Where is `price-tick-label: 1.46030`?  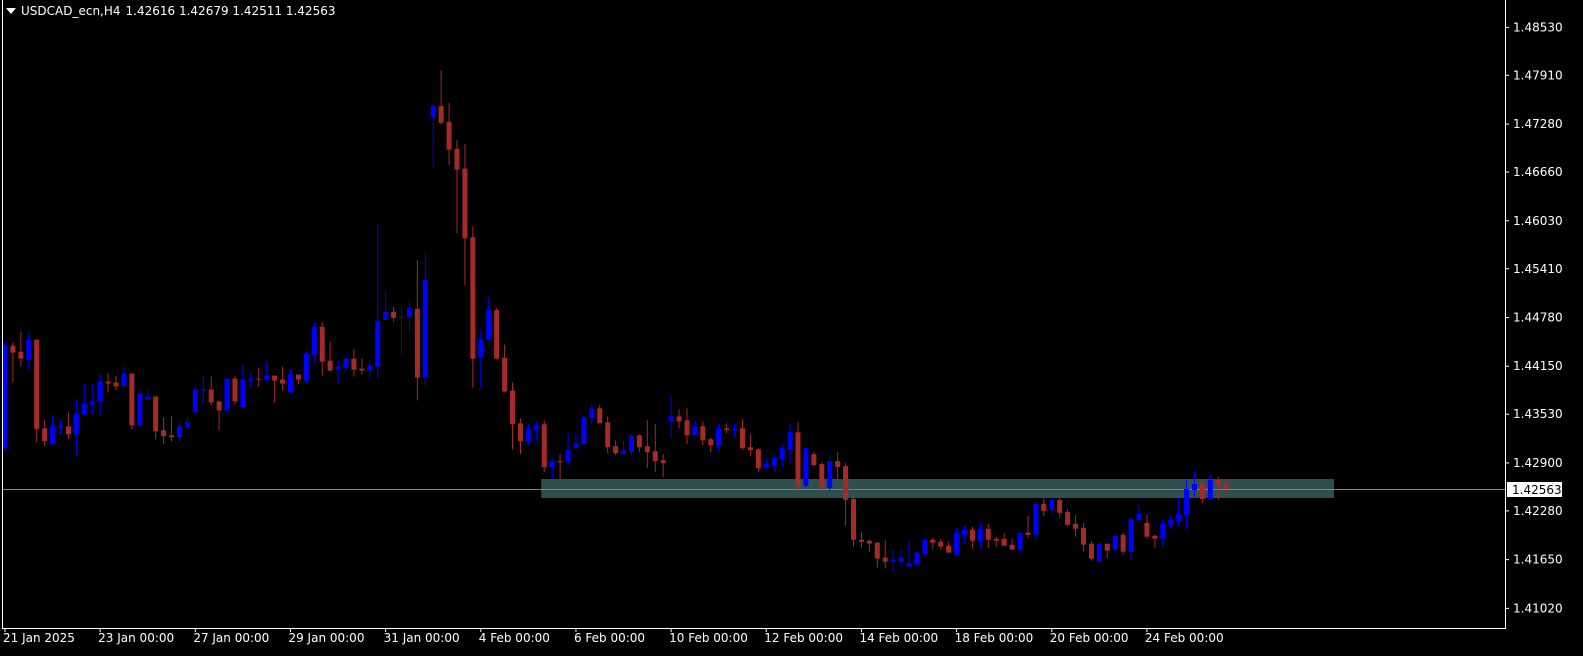
price-tick-label: 1.46030 is located at coordinates (1538, 221).